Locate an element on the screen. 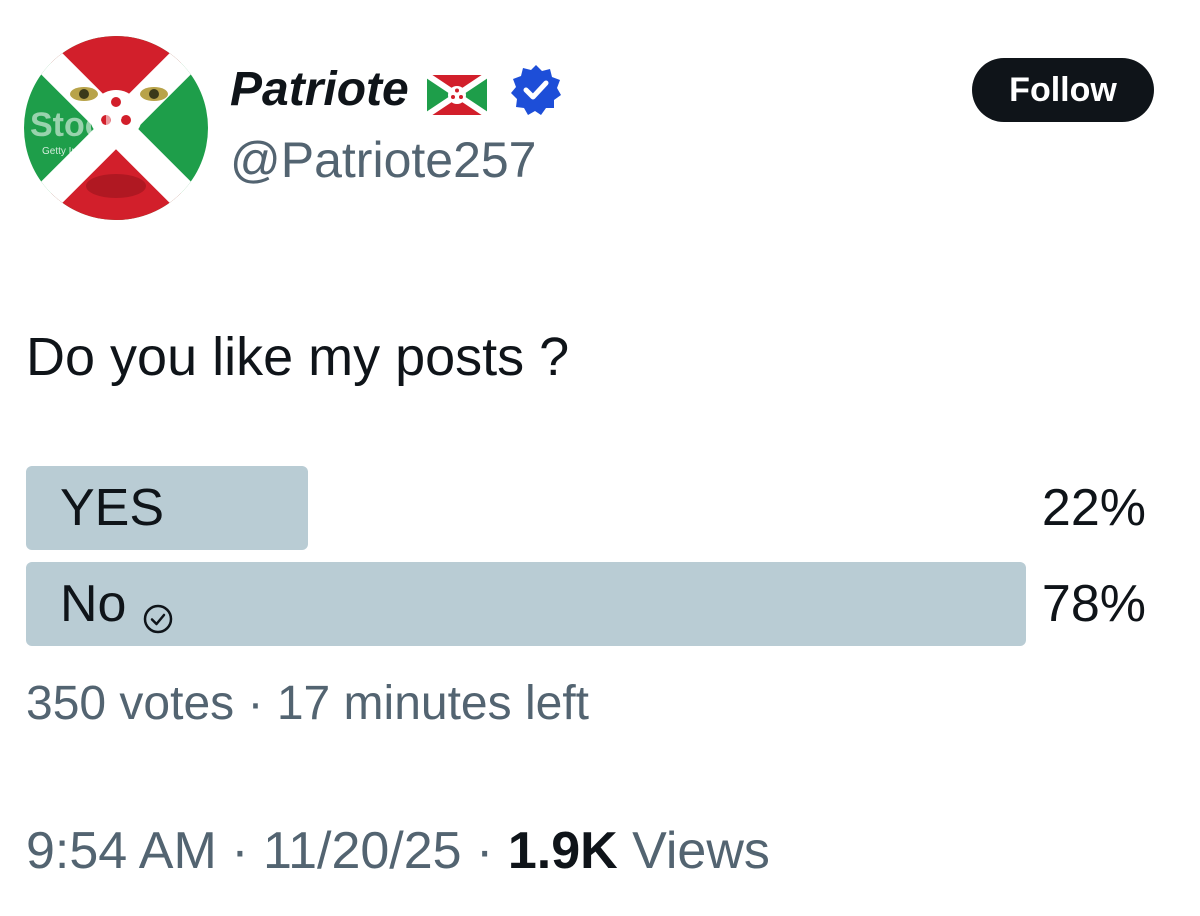 The height and width of the screenshot is (916, 1200). poll-time-left: 17 minutes left is located at coordinates (432, 703).